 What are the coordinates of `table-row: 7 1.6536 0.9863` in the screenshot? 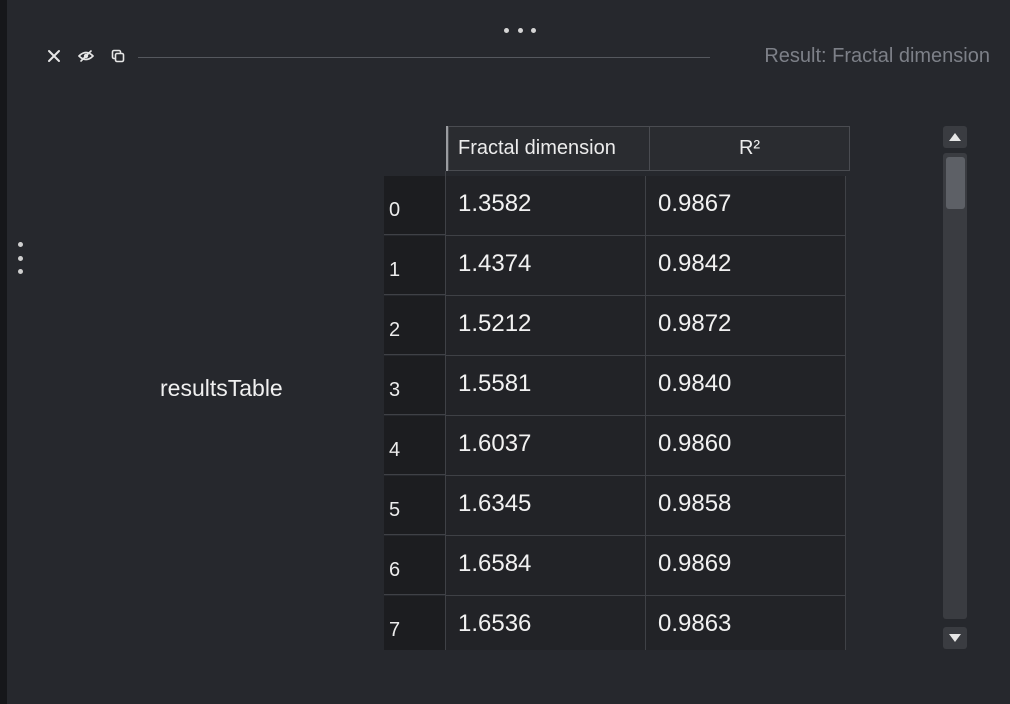 It's located at (619, 623).